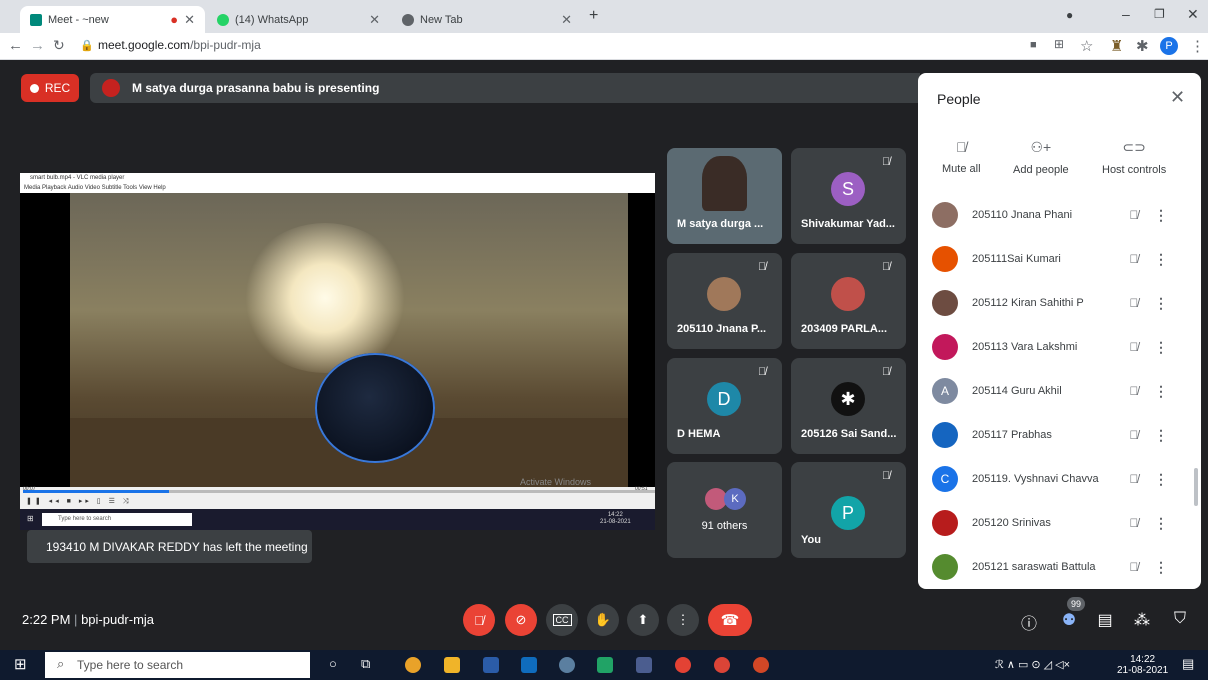 Image resolution: width=1208 pixels, height=680 pixels. What do you see at coordinates (1053, 259) in the screenshot?
I see `participant-row: 205111Sai Kumari 🎙̸ ⋮` at bounding box center [1053, 259].